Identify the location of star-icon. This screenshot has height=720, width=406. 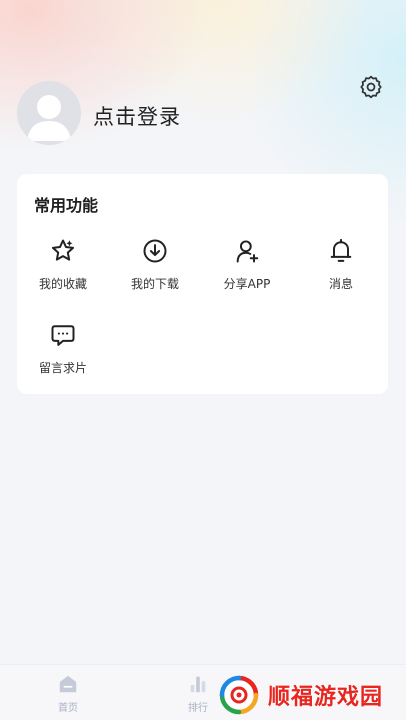
(63, 250).